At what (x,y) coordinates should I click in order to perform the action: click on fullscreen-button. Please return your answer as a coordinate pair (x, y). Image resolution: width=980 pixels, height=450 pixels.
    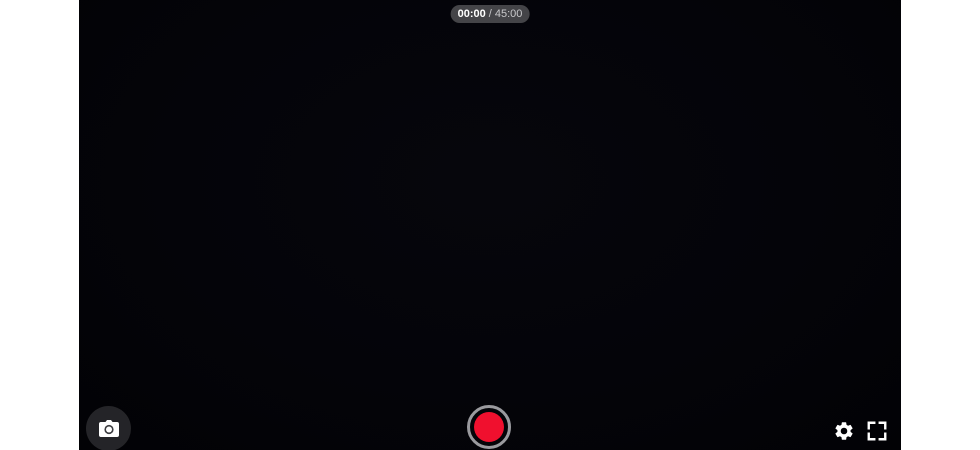
    Looking at the image, I should click on (877, 431).